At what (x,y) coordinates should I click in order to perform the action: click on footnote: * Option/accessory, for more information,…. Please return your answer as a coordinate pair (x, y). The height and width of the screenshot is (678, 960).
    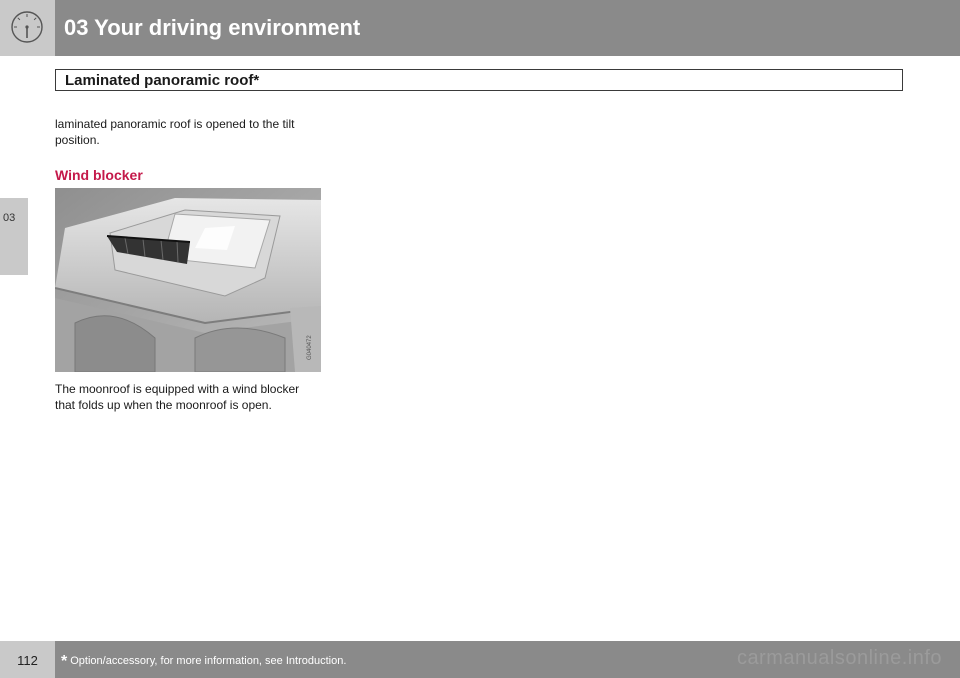
    Looking at the image, I should click on (203, 662).